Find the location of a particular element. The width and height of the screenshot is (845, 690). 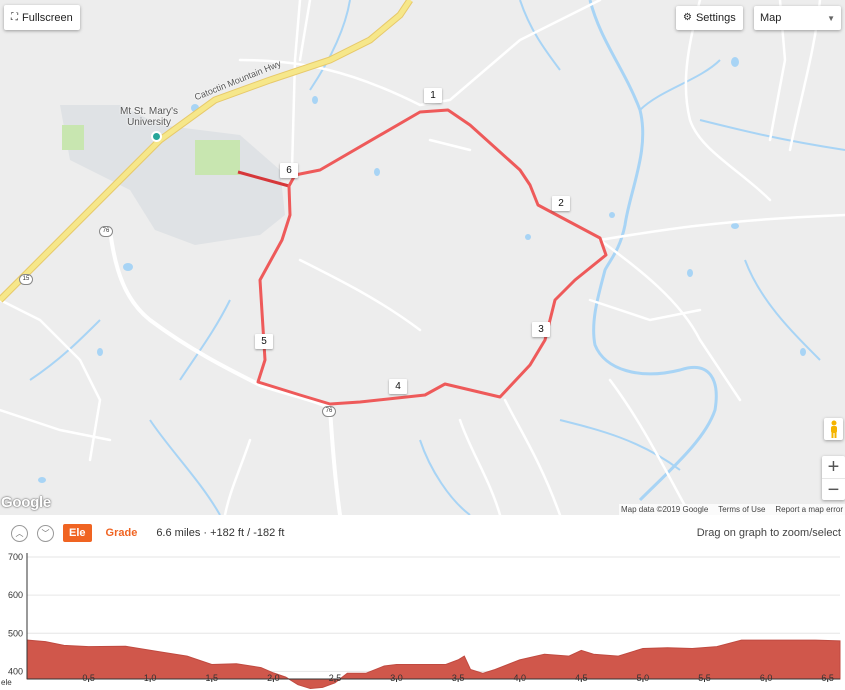

x-tick-label: 1.0 is located at coordinates (150, 678).